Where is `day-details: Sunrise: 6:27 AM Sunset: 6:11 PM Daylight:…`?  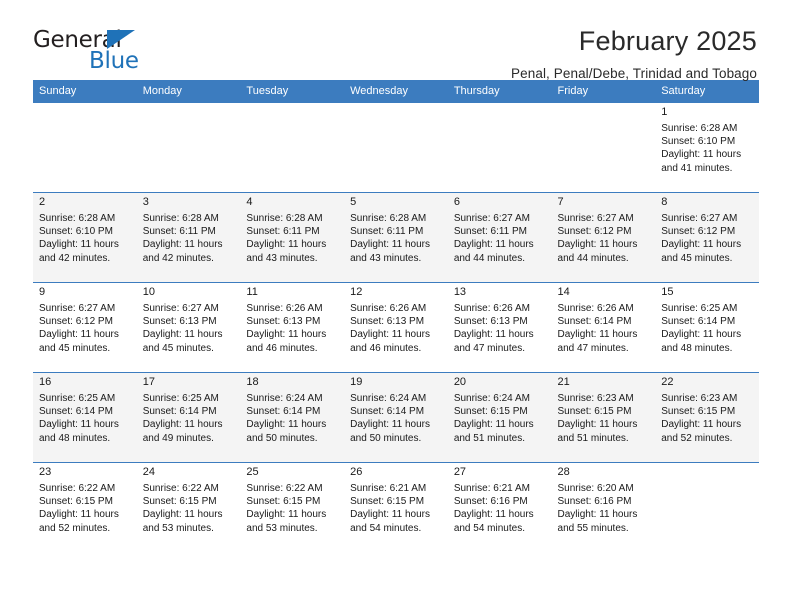
day-details: Sunrise: 6:27 AM Sunset: 6:11 PM Daylight:… is located at coordinates (500, 238).